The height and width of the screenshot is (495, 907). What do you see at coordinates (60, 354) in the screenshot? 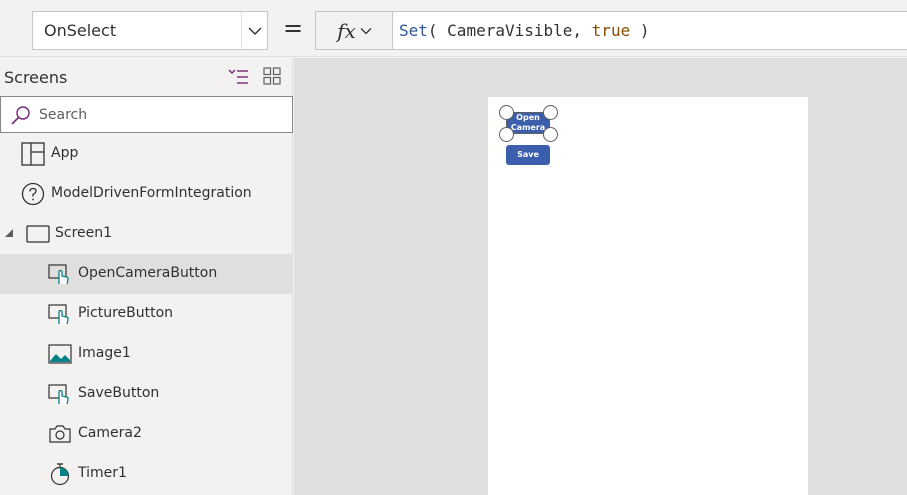
I see `image-icon` at bounding box center [60, 354].